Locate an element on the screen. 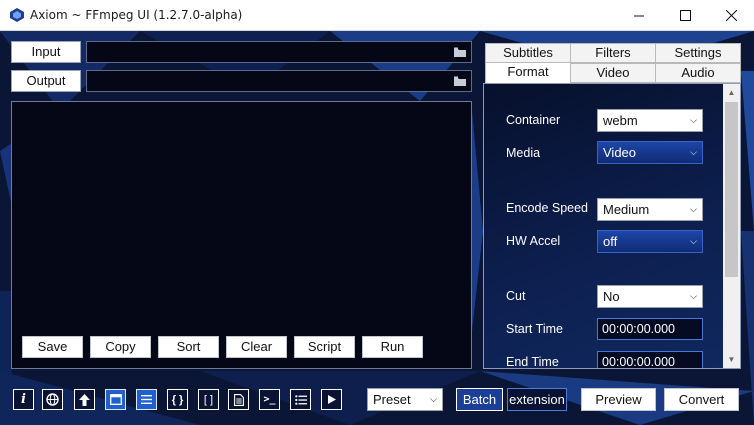 Image resolution: width=754 pixels, height=425 pixels. clear-label: Clear is located at coordinates (256, 346).